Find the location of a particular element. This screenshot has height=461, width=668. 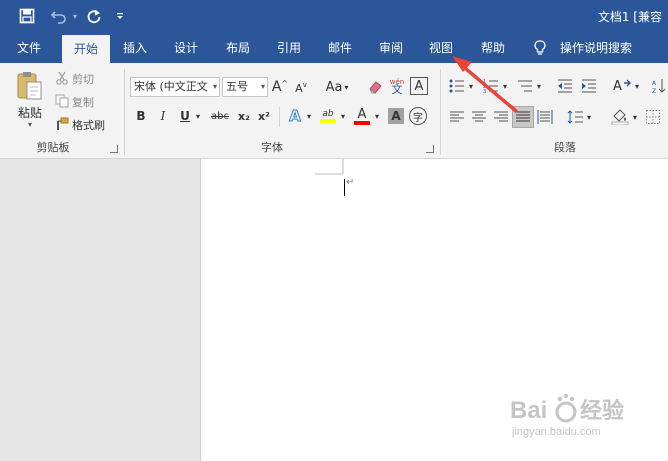

paragraph-mark: ↵ is located at coordinates (350, 182).